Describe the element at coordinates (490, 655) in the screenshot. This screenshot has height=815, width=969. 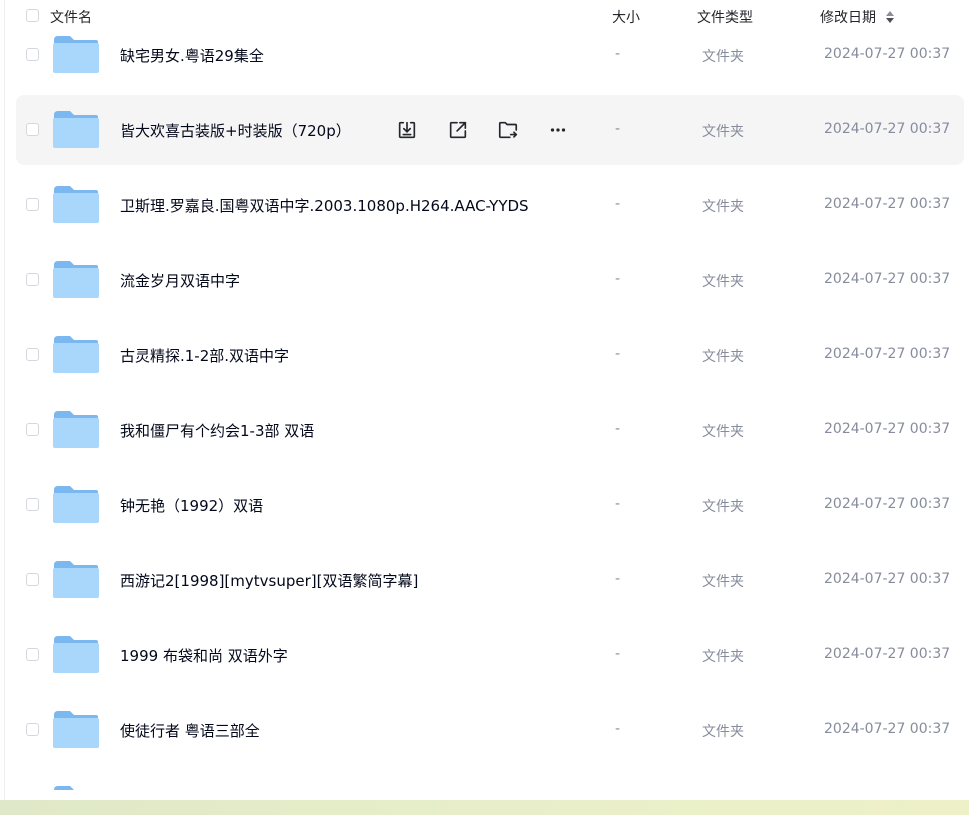
I see `list-item: 1999 布袋和尚 双语外字 - 文件夹 2024-07-27 00:37` at that location.